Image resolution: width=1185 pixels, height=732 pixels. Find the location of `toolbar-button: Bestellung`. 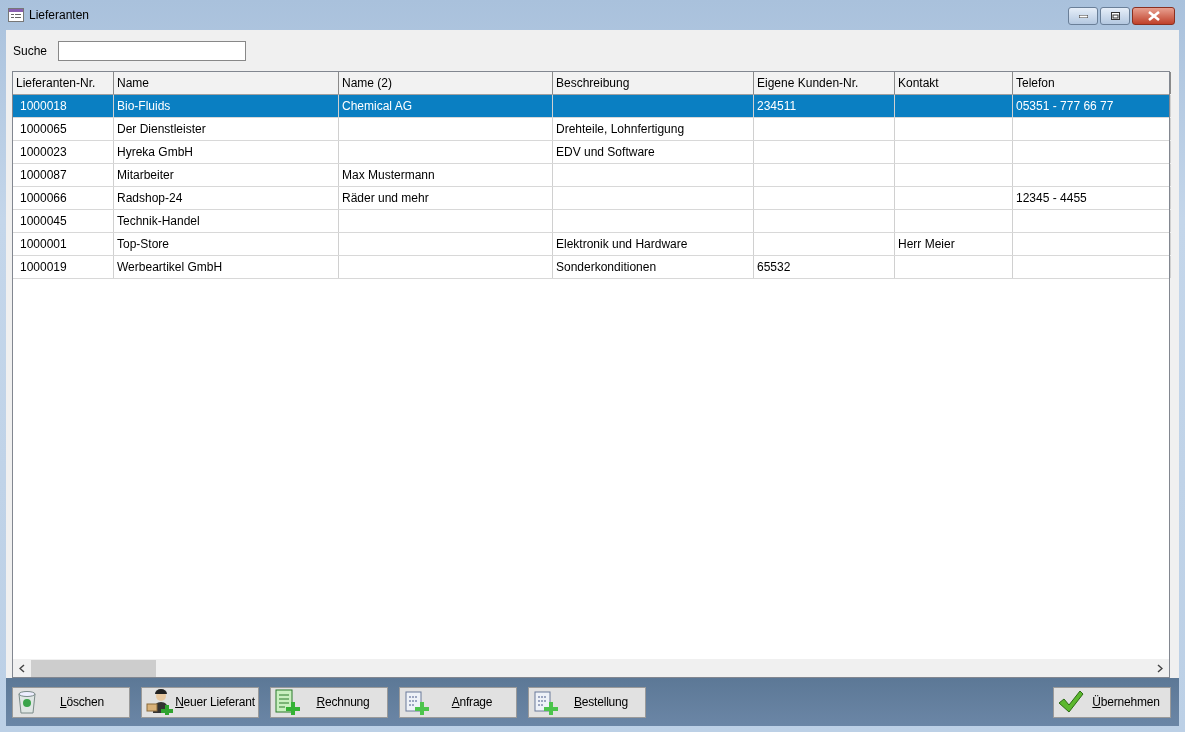

toolbar-button: Bestellung is located at coordinates (587, 702).